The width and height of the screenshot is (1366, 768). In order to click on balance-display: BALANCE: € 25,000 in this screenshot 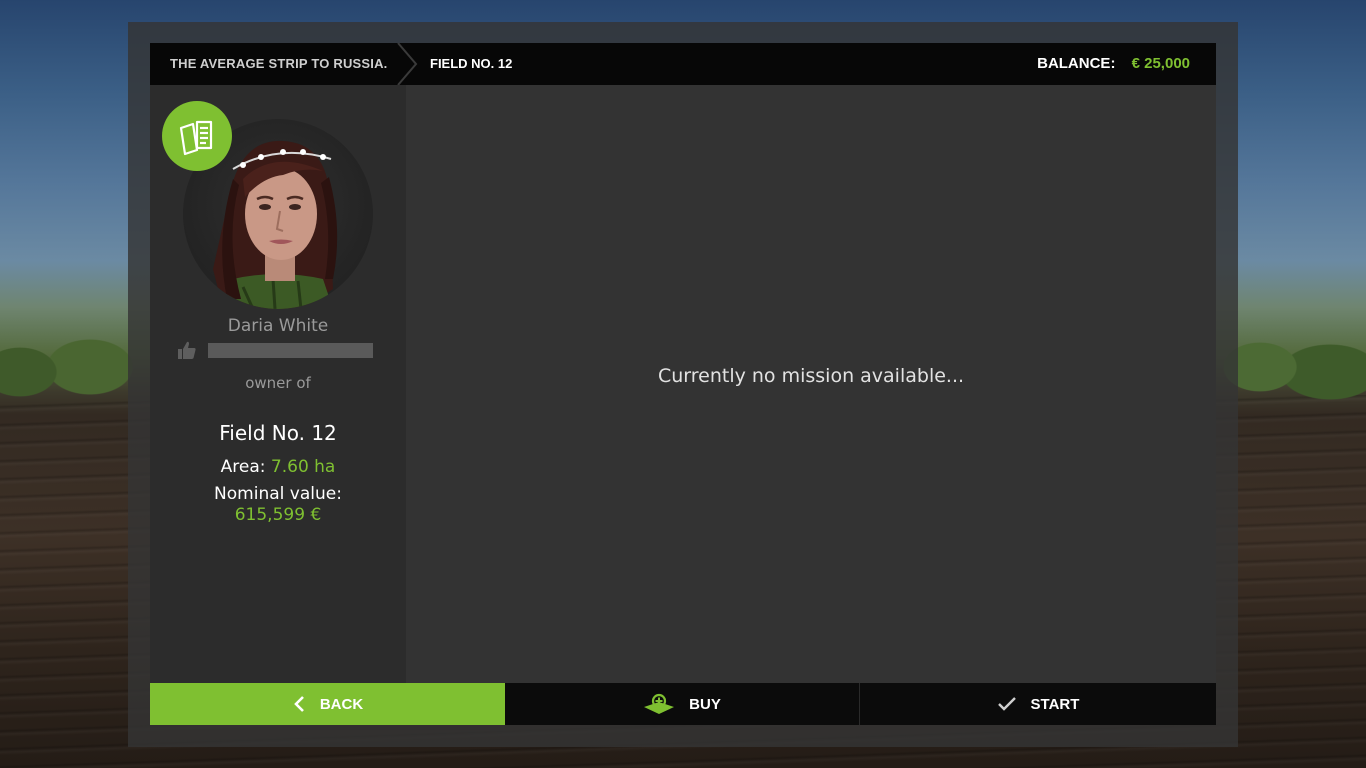, I will do `click(1113, 64)`.